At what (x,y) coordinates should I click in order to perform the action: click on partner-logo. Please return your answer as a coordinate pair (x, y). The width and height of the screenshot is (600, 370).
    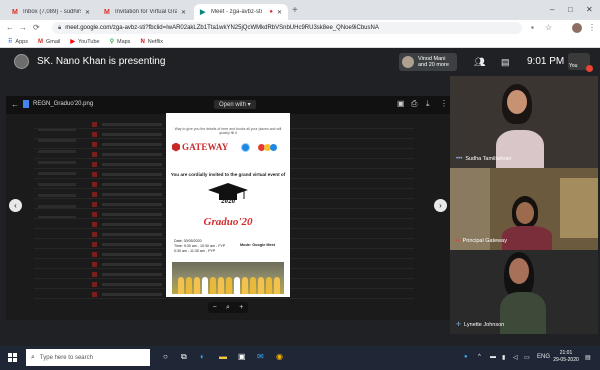
    Looking at the image, I should click on (269, 147).